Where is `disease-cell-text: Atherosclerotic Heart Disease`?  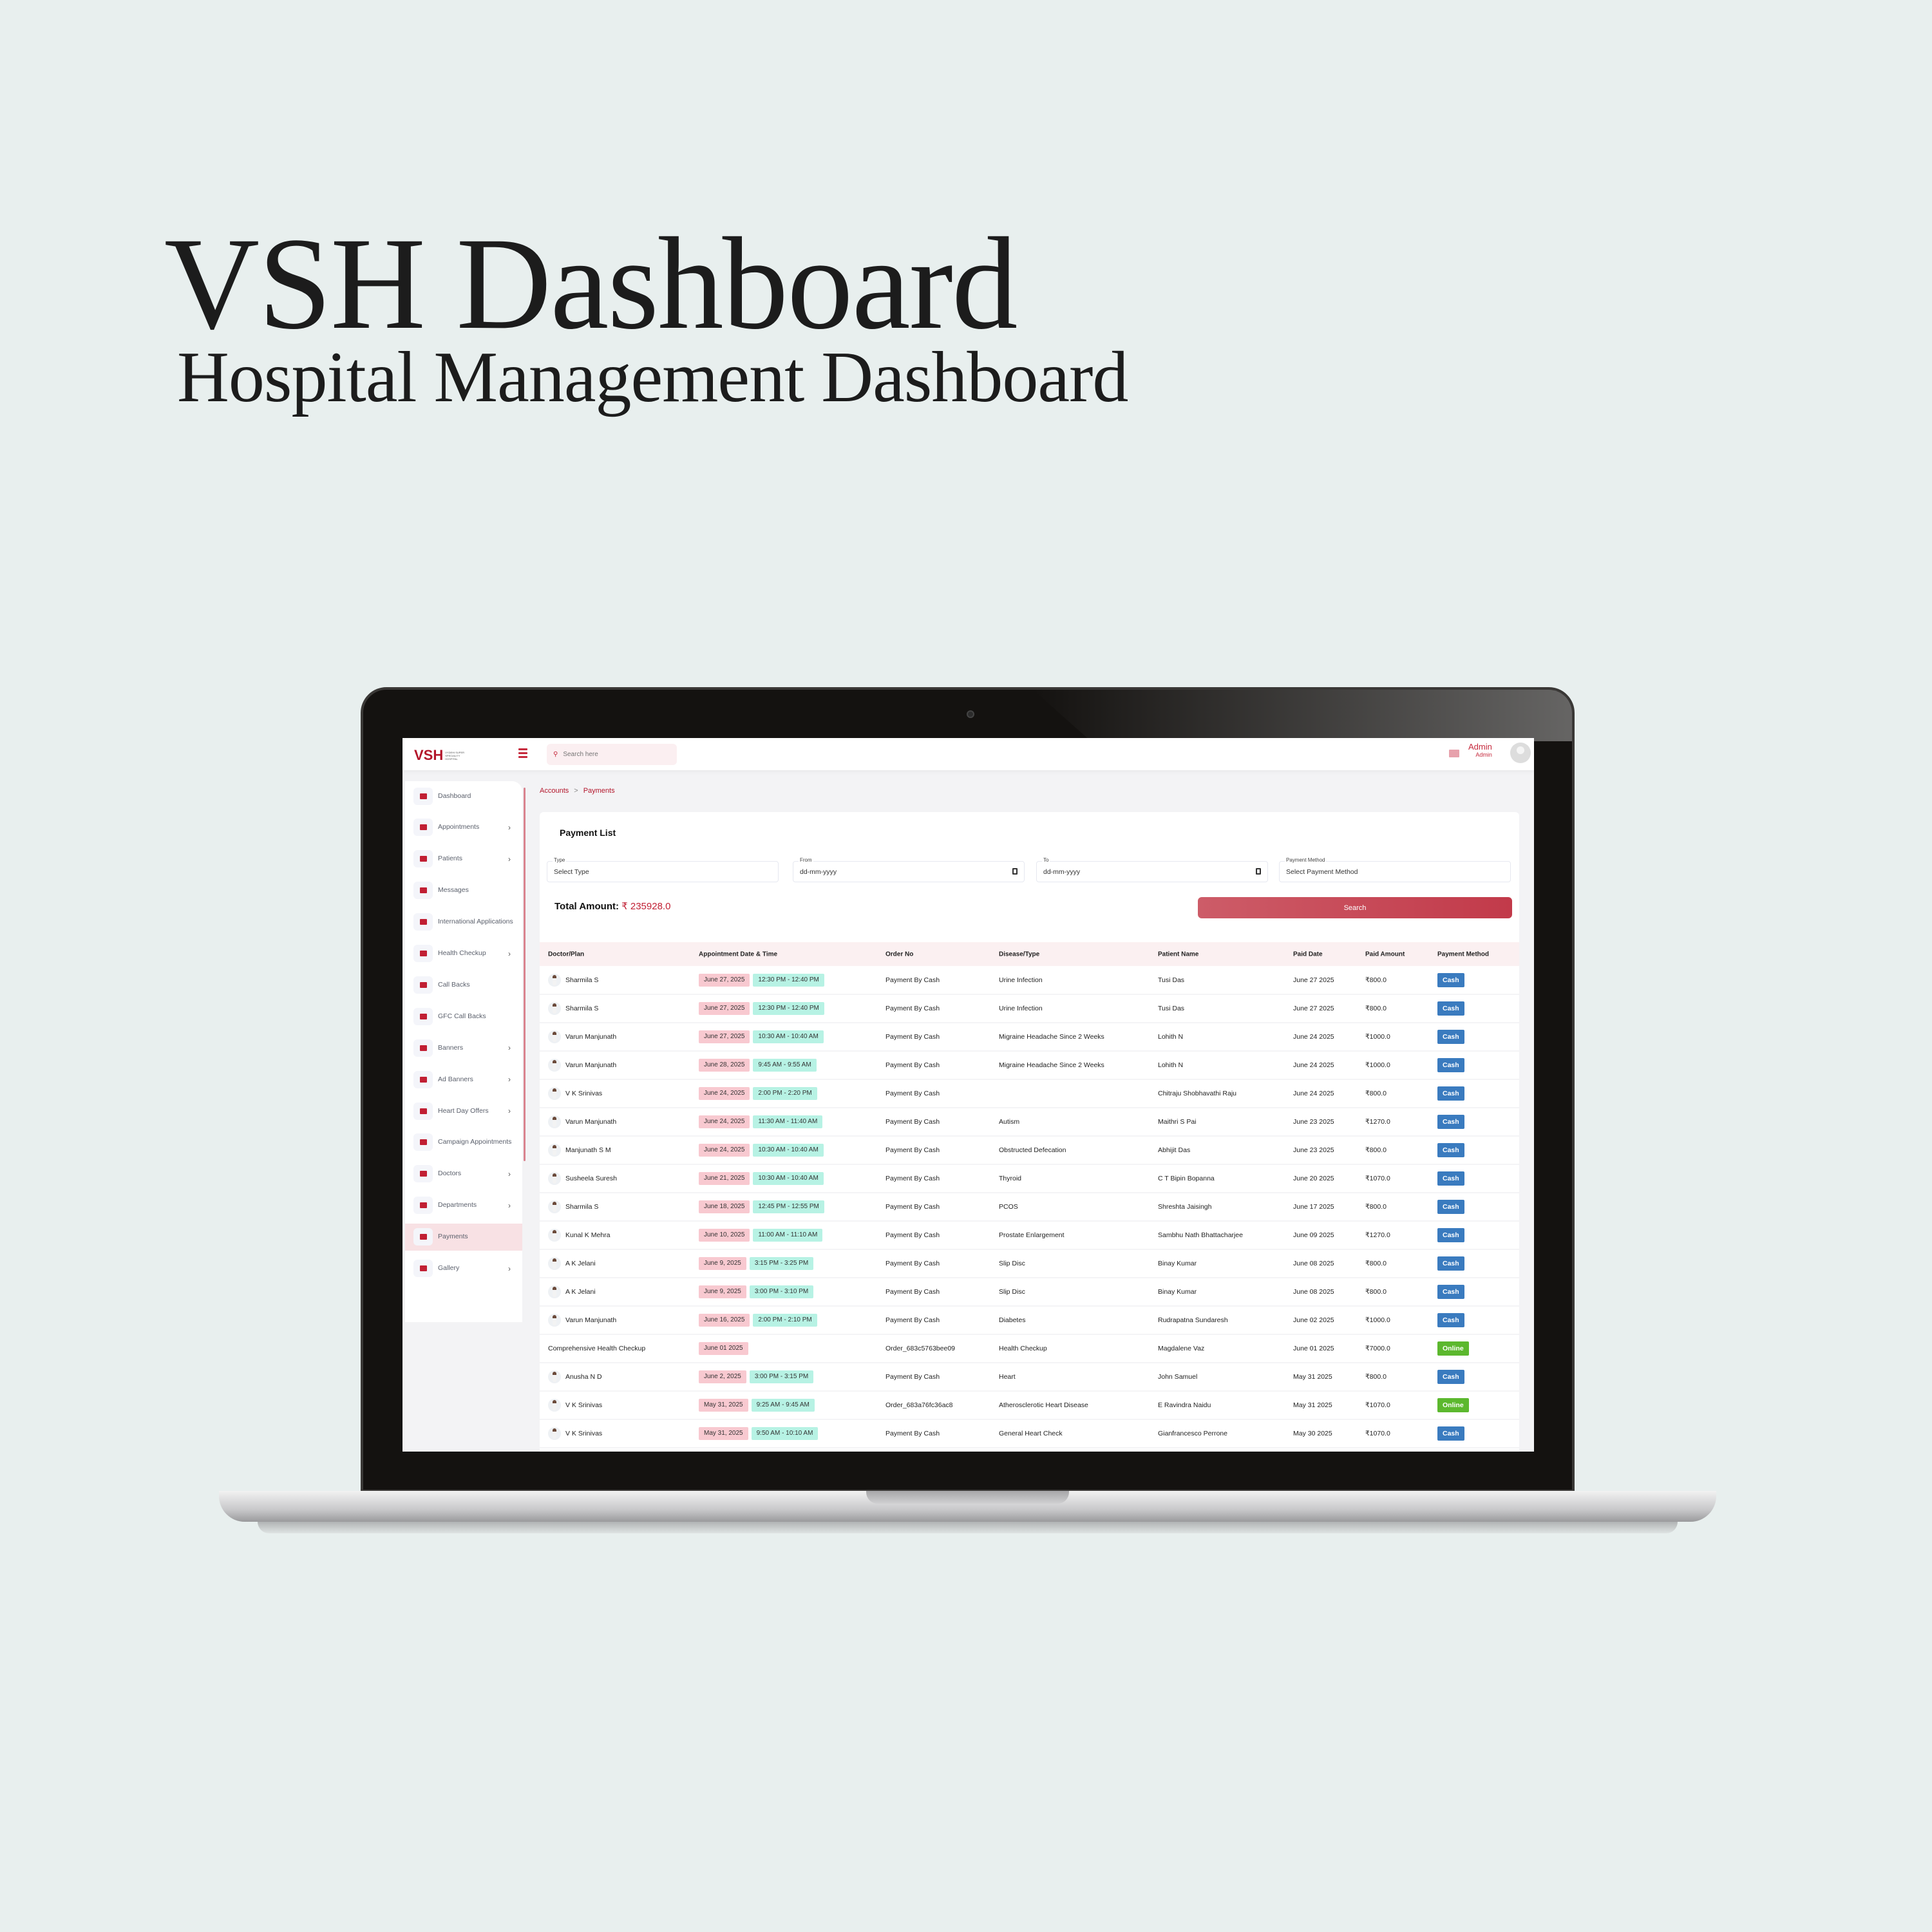 disease-cell-text: Atherosclerotic Heart Disease is located at coordinates (1043, 1405).